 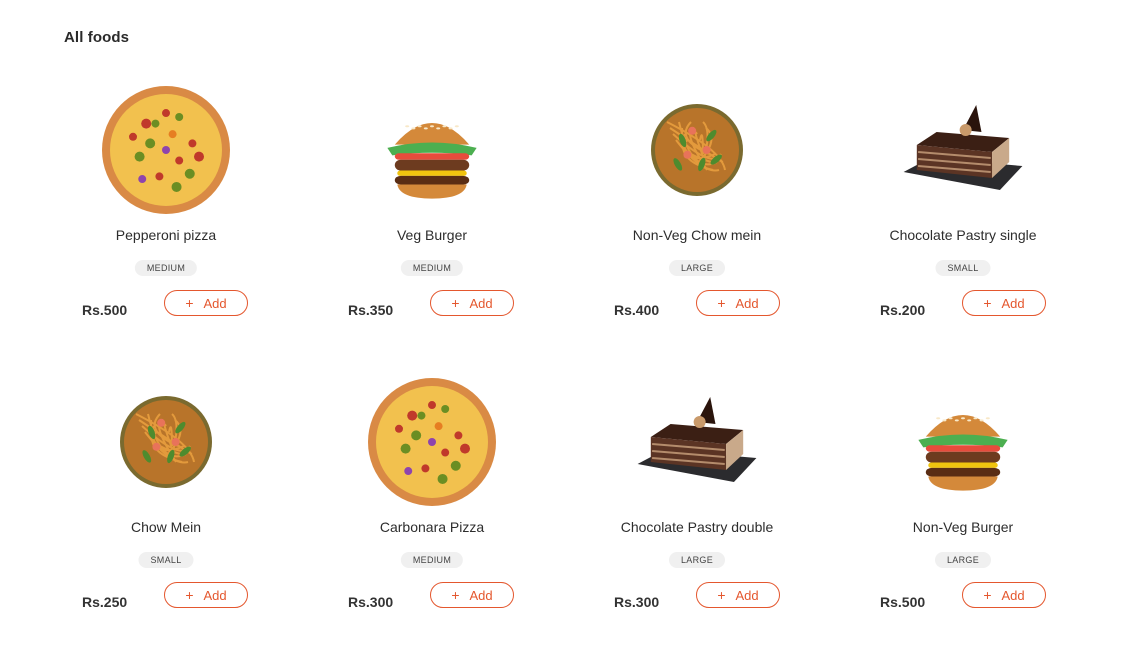 What do you see at coordinates (432, 527) in the screenshot?
I see `food-name: Carbonara Pizza` at bounding box center [432, 527].